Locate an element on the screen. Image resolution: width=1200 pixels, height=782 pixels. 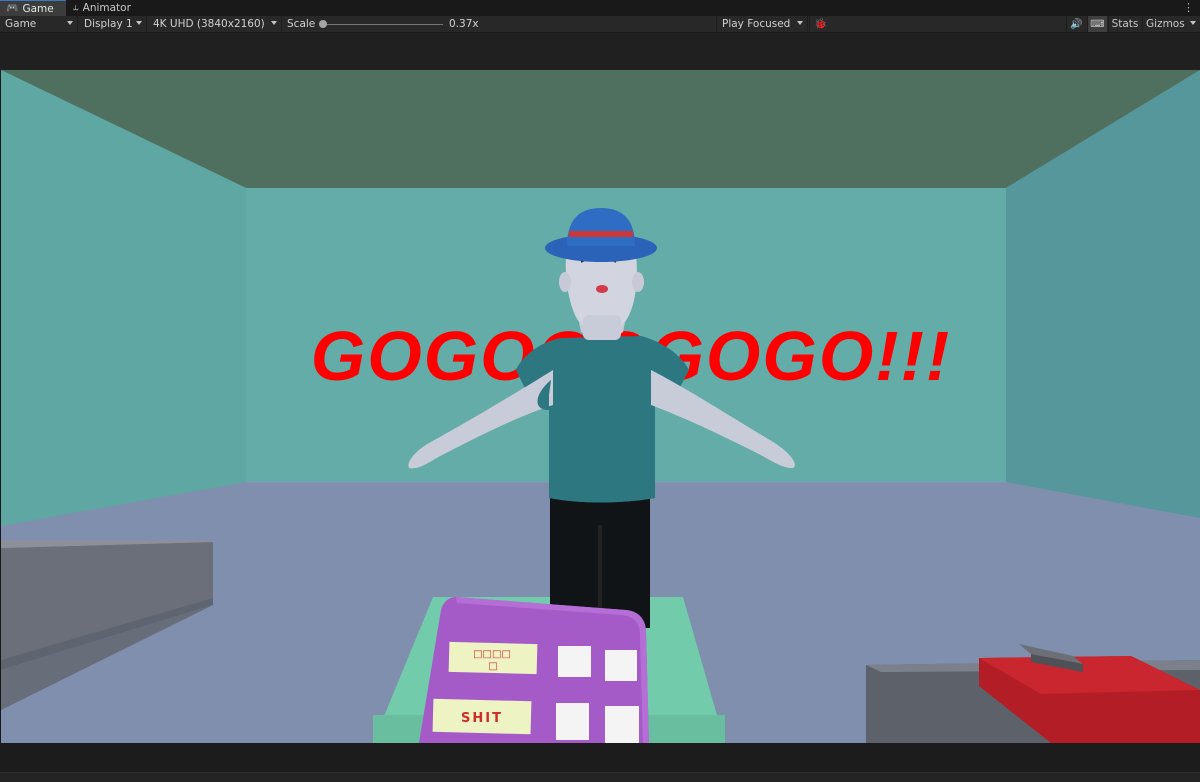
phone-screen-text-1: □□□□ is located at coordinates (492, 654).